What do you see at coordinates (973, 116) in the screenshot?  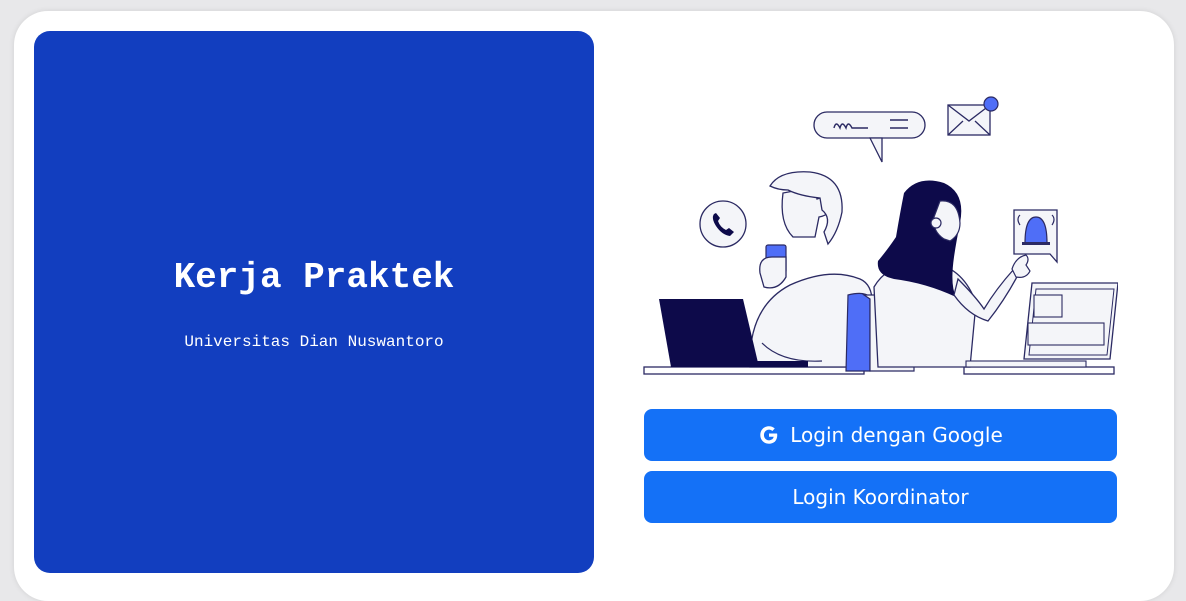 I see `mail-icon` at bounding box center [973, 116].